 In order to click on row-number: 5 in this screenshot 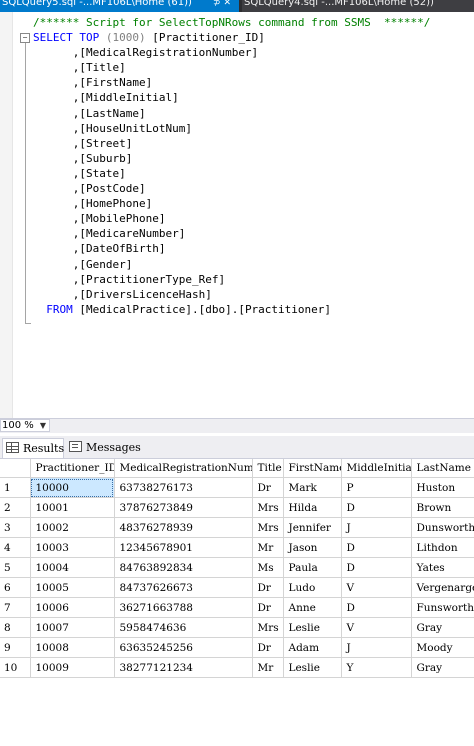, I will do `click(15, 567)`.